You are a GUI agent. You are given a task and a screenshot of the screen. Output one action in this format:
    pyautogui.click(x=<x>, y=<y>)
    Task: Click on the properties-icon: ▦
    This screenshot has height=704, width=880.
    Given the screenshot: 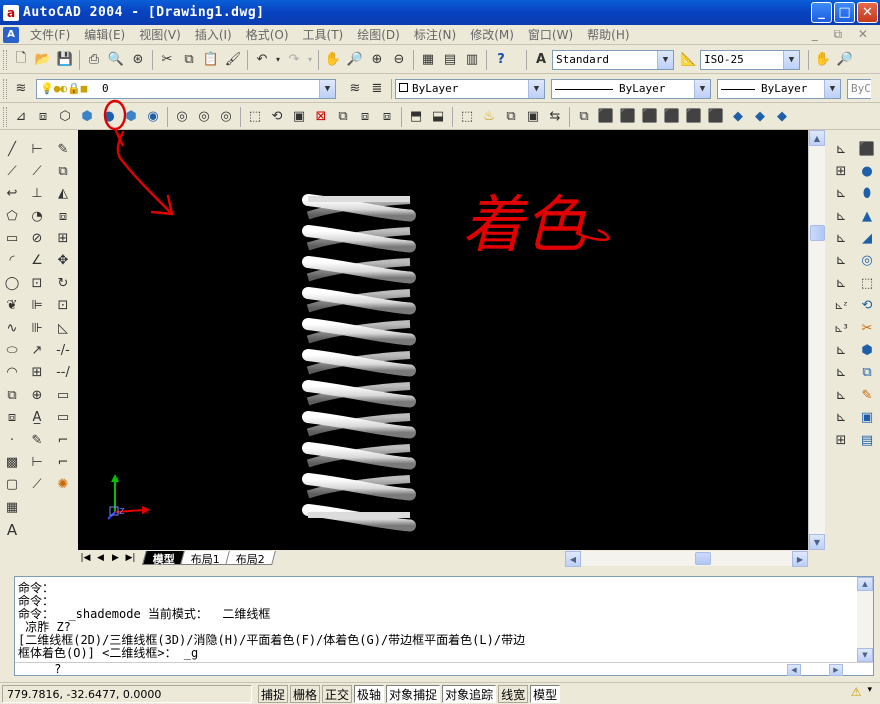 What is the action you would take?
    pyautogui.click(x=428, y=60)
    